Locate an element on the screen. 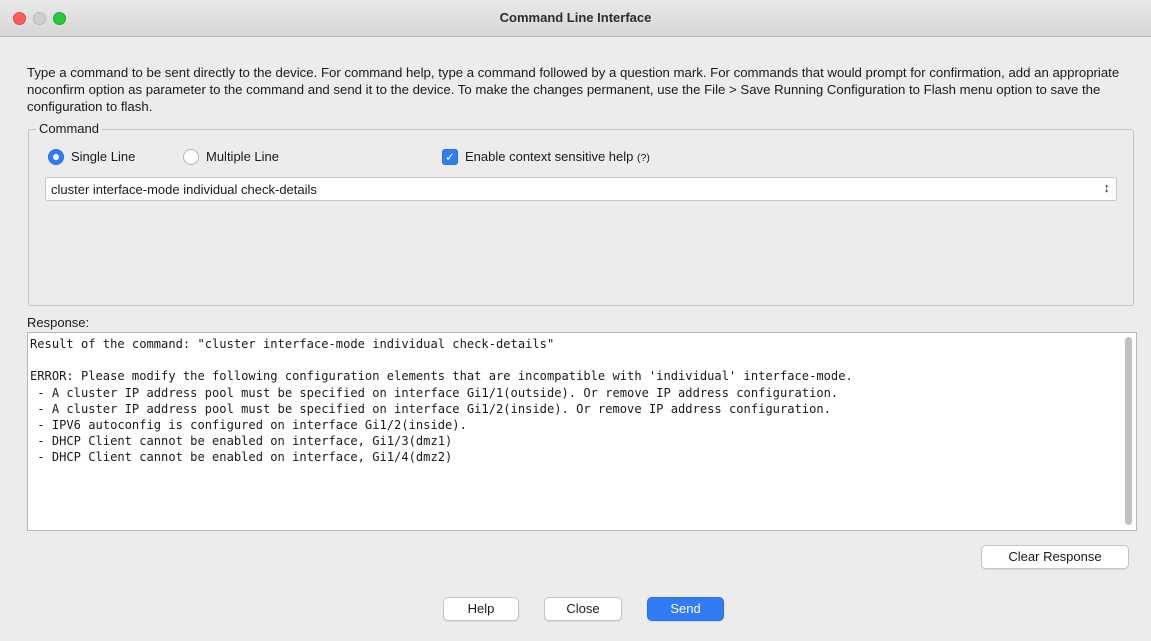  send-button: Send is located at coordinates (685, 609).